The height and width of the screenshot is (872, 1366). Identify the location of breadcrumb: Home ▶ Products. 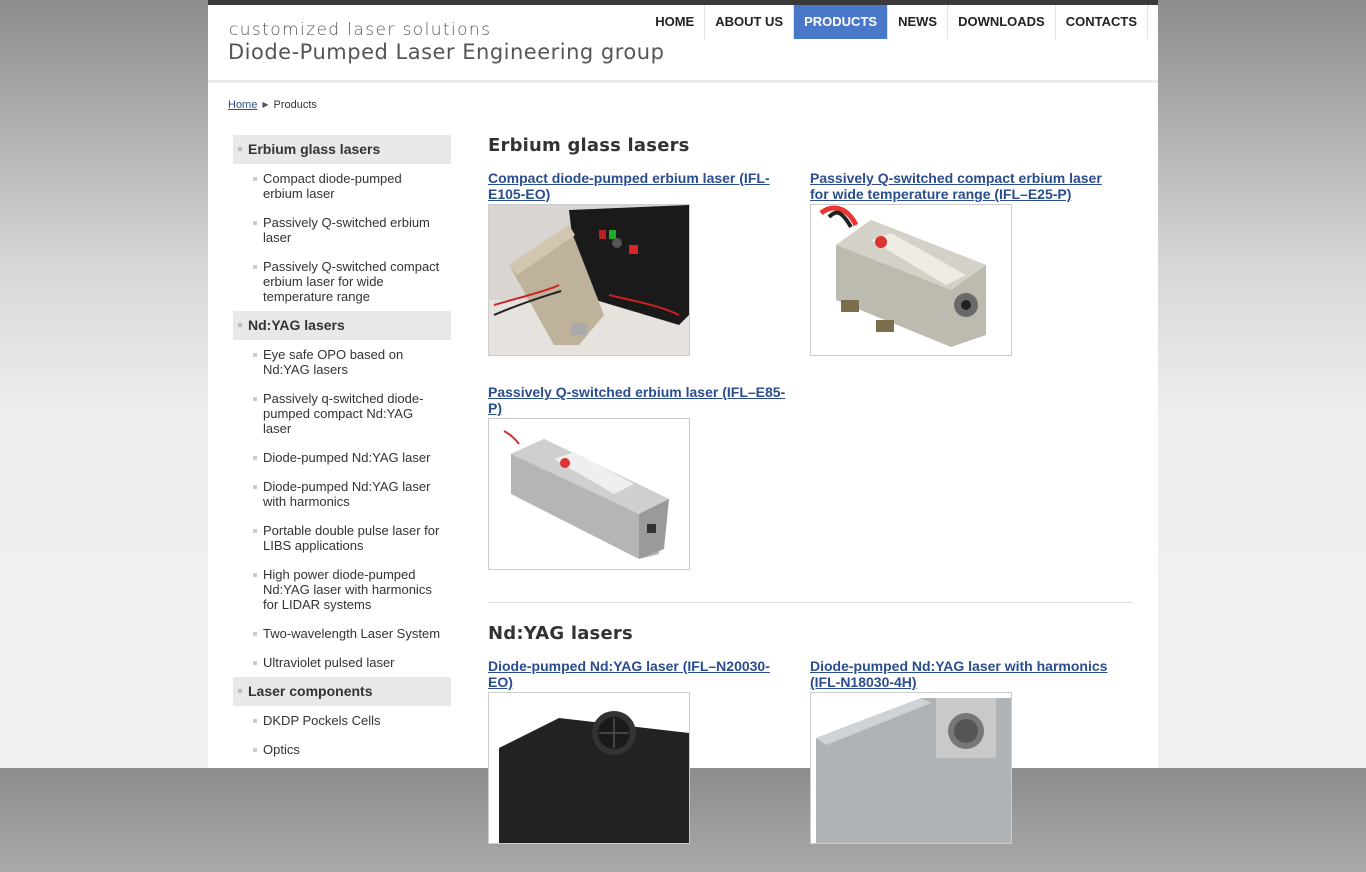
(272, 105).